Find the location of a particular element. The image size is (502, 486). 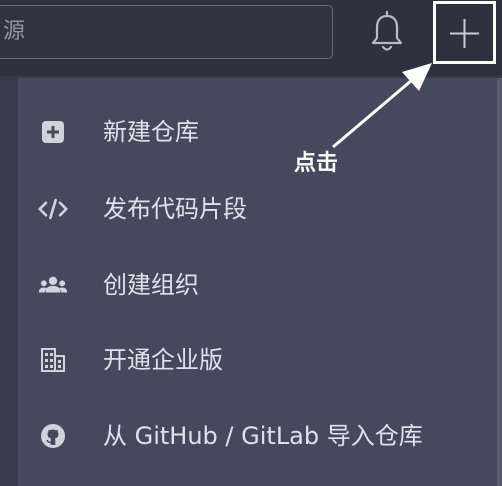

annotation-label: 点击 is located at coordinates (316, 163).